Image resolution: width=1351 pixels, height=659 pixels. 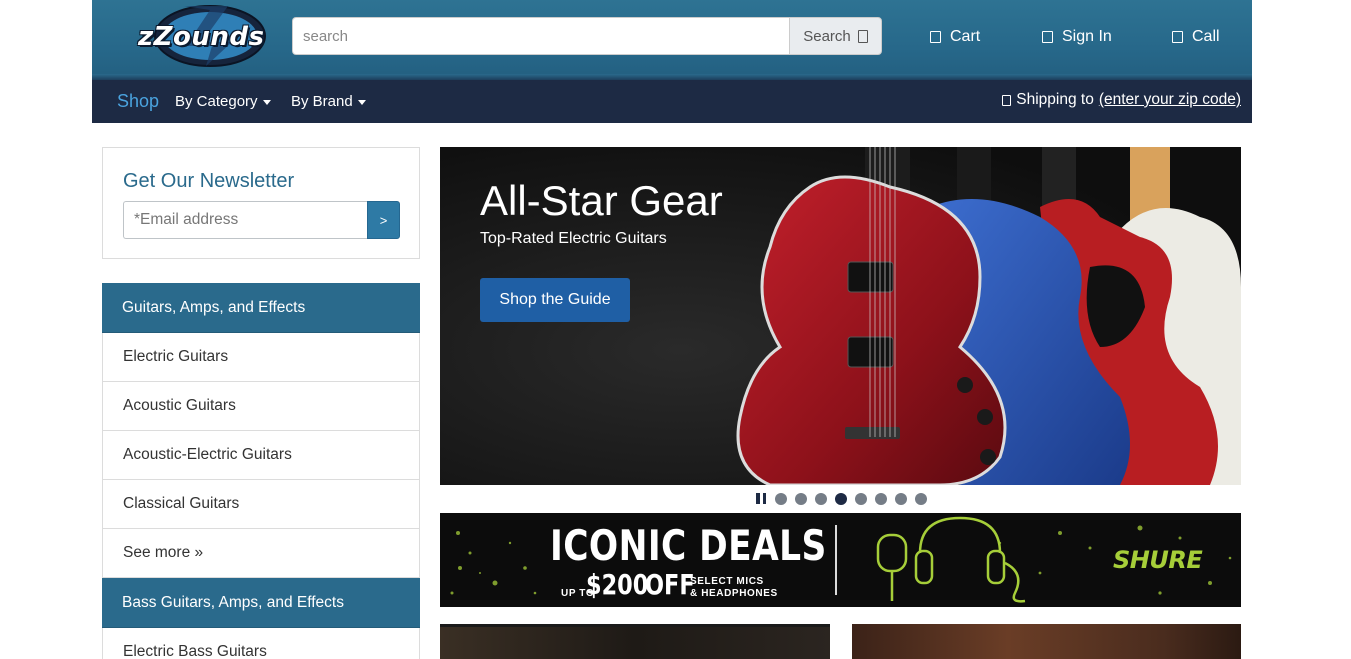 What do you see at coordinates (322, 101) in the screenshot?
I see `nav-by-brand-label: By Brand` at bounding box center [322, 101].